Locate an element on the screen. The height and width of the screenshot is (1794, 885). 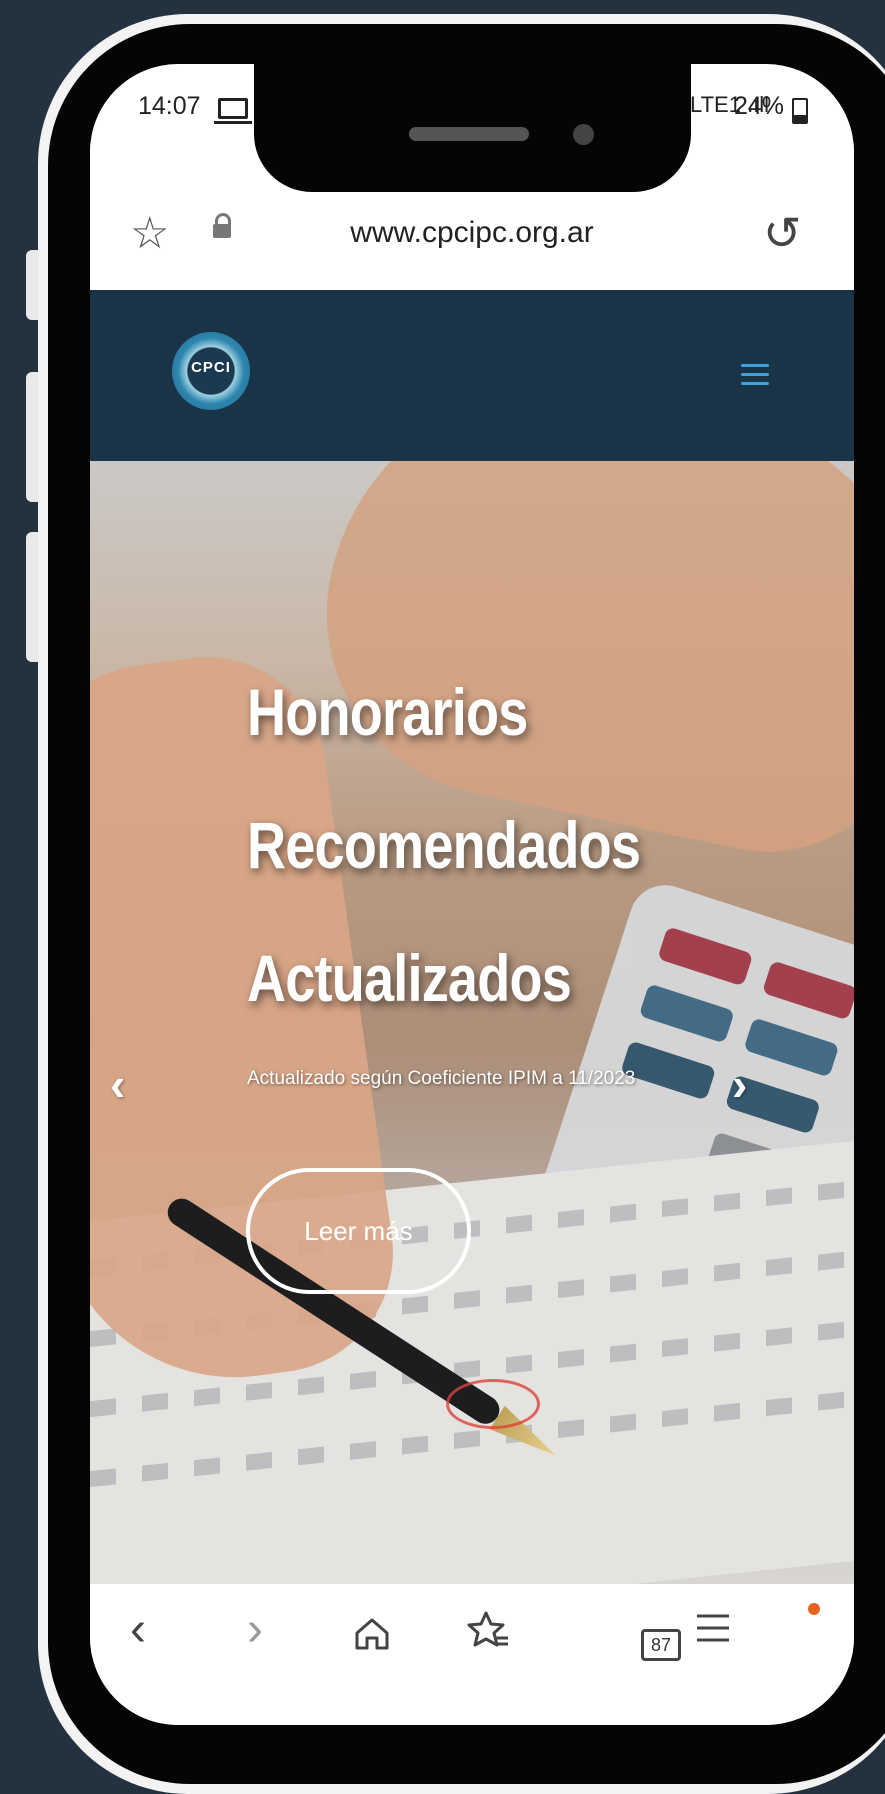
recent-apps-icon: ||| is located at coordinates (244, 1722).